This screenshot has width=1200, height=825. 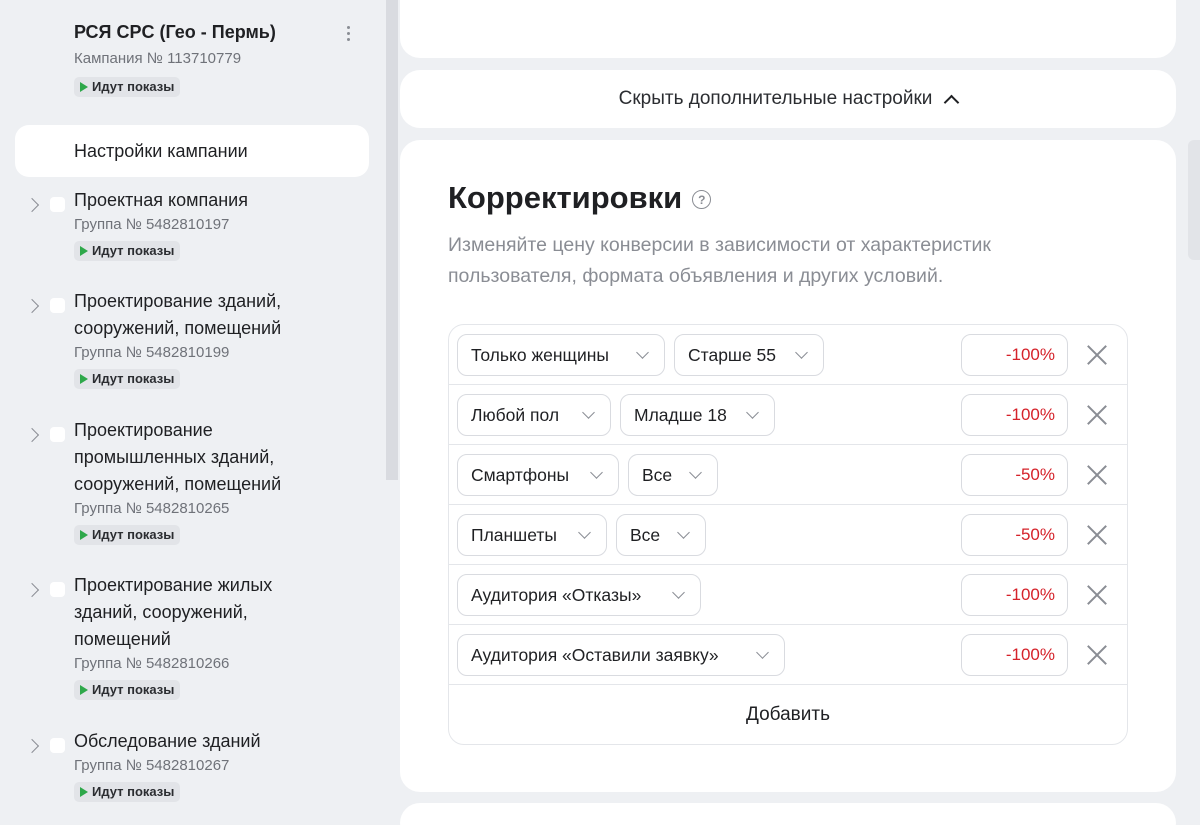 I want to click on hide-advanced-settings-button: Скрыть дополнительные настройки, so click(x=788, y=99).